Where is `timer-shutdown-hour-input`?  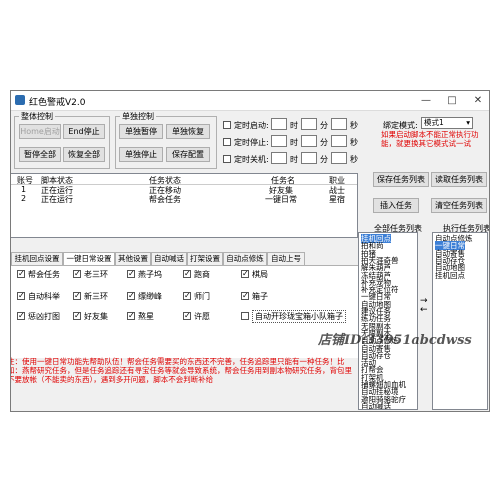
timer-shutdown-hour-input is located at coordinates (279, 158).